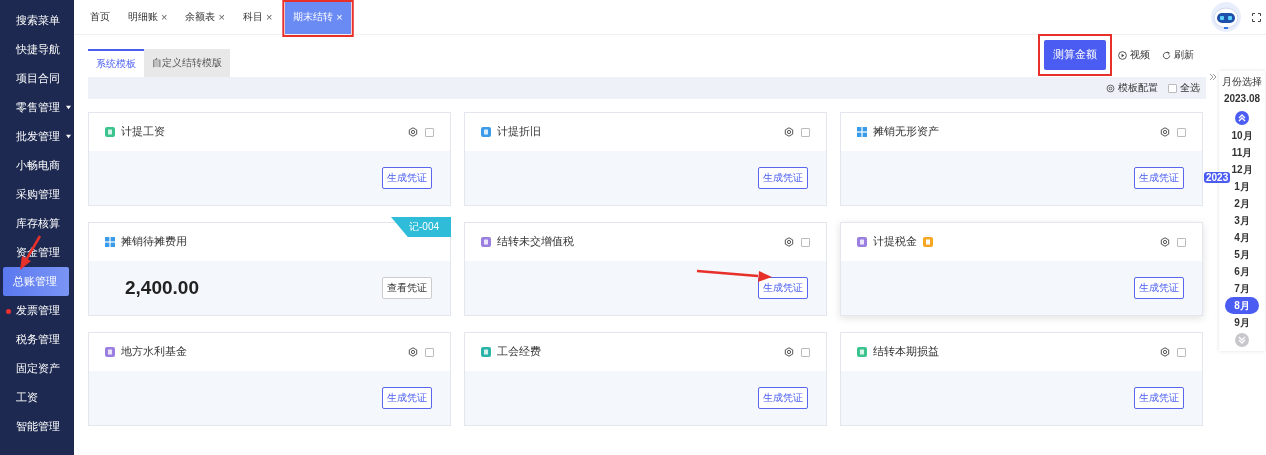  Describe the element at coordinates (895, 242) in the screenshot. I see `card-title: 计提税金` at that location.